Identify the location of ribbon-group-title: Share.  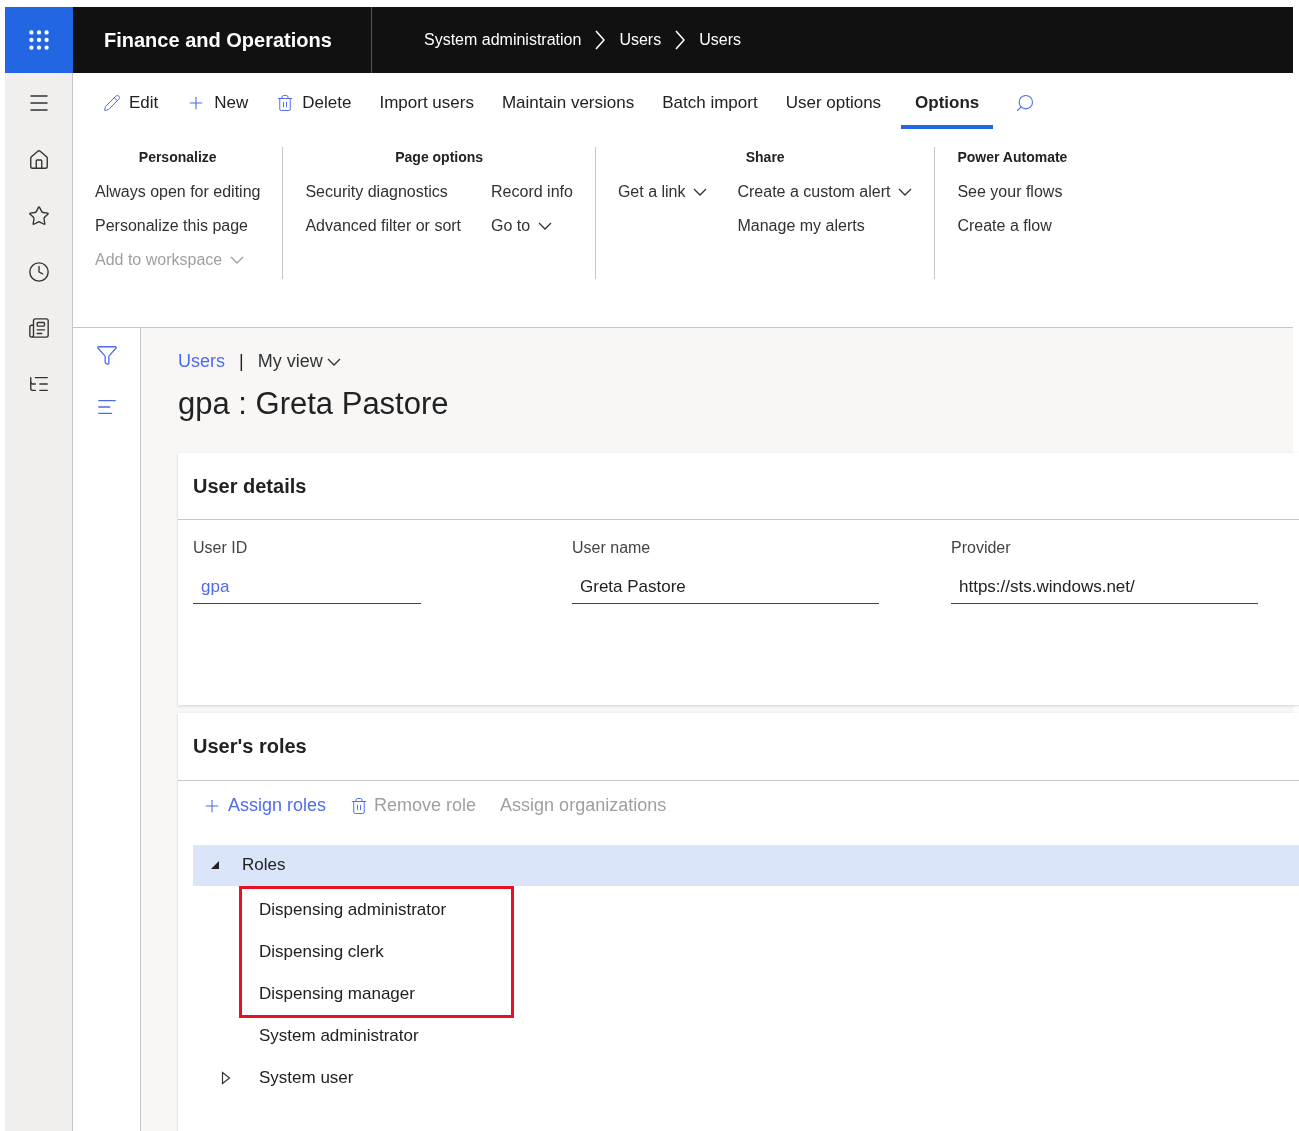
(765, 157).